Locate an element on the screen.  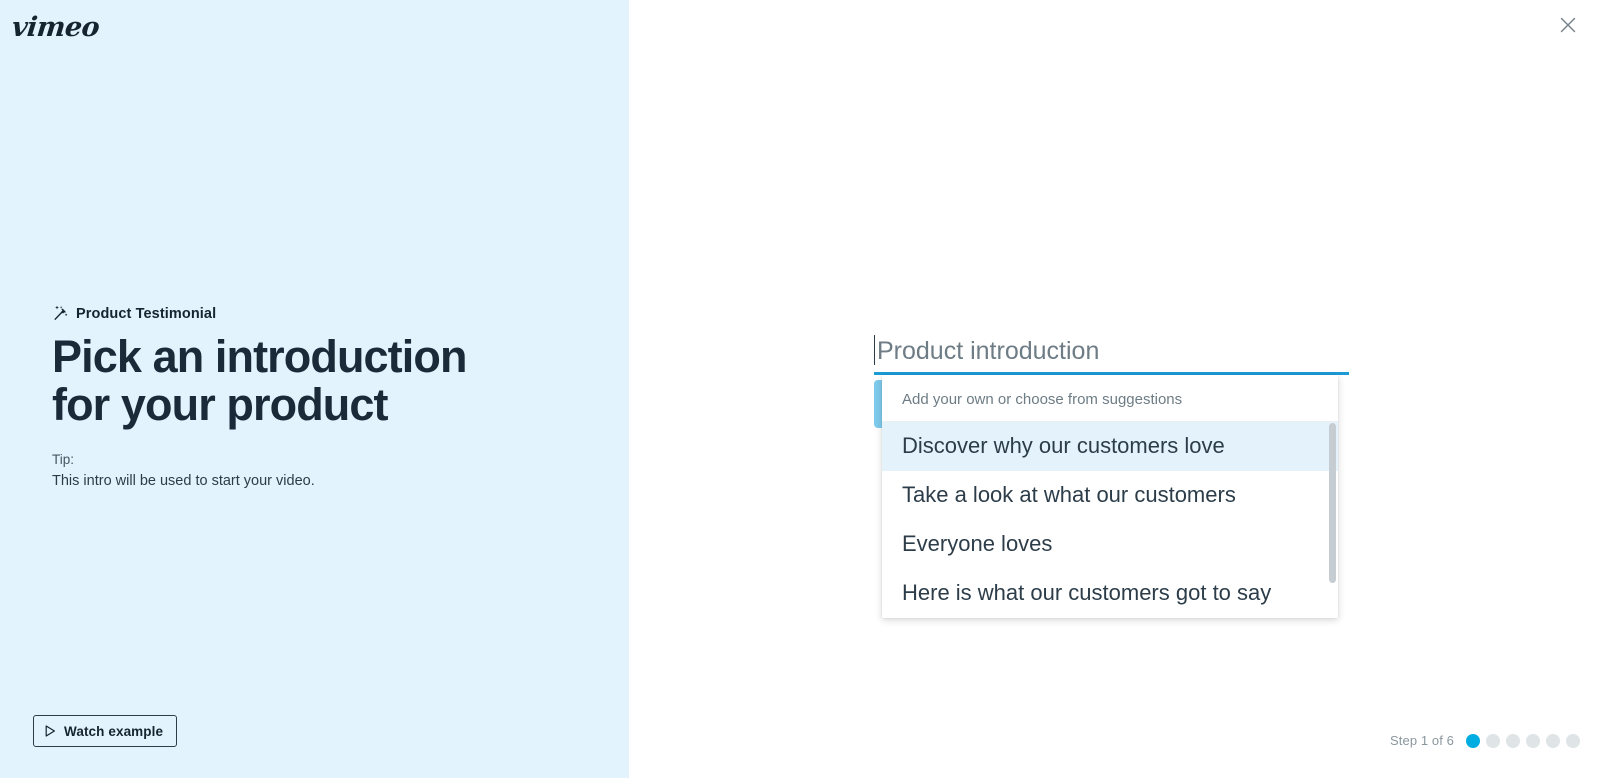
answer-input is located at coordinates (1111, 351).